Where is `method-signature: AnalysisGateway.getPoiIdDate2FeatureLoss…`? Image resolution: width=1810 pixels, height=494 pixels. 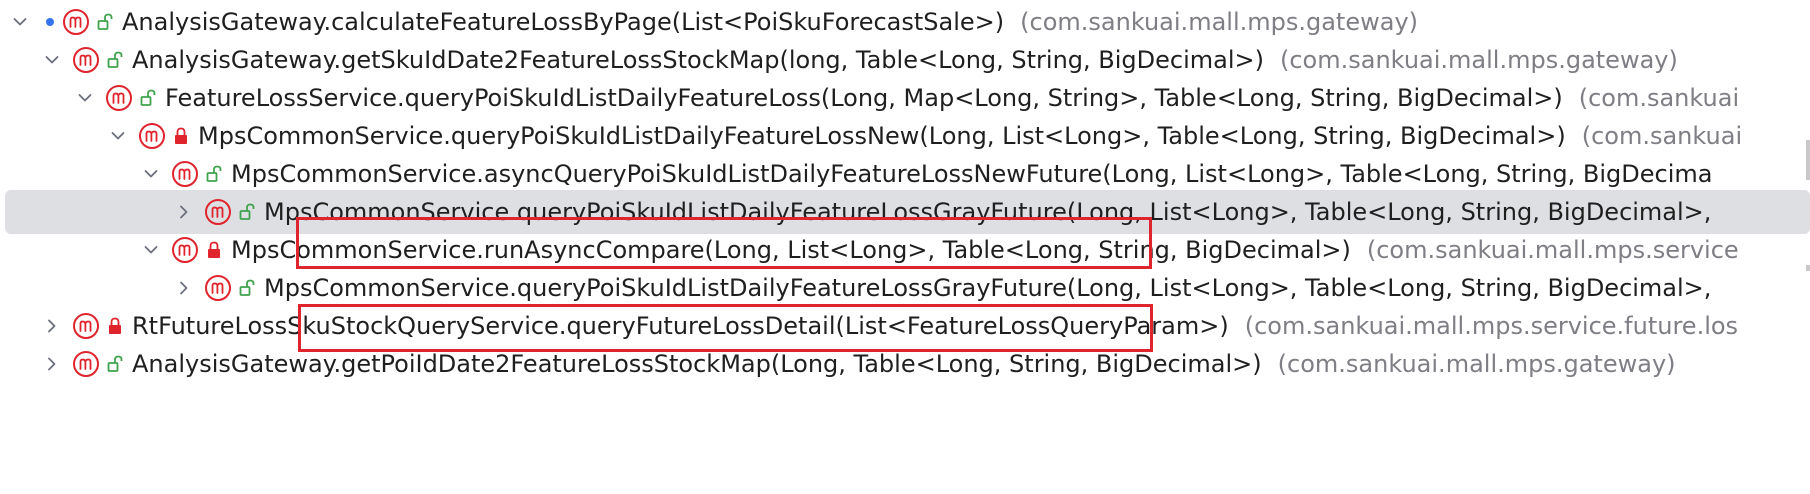
method-signature: AnalysisGateway.getPoiIdDate2FeatureLoss… is located at coordinates (697, 364).